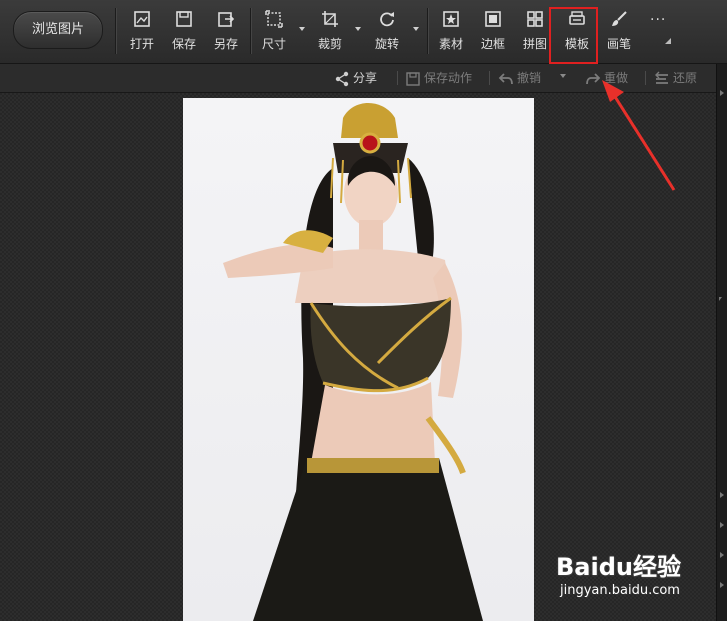  I want to click on undo-dropdown-caret, so click(563, 76).